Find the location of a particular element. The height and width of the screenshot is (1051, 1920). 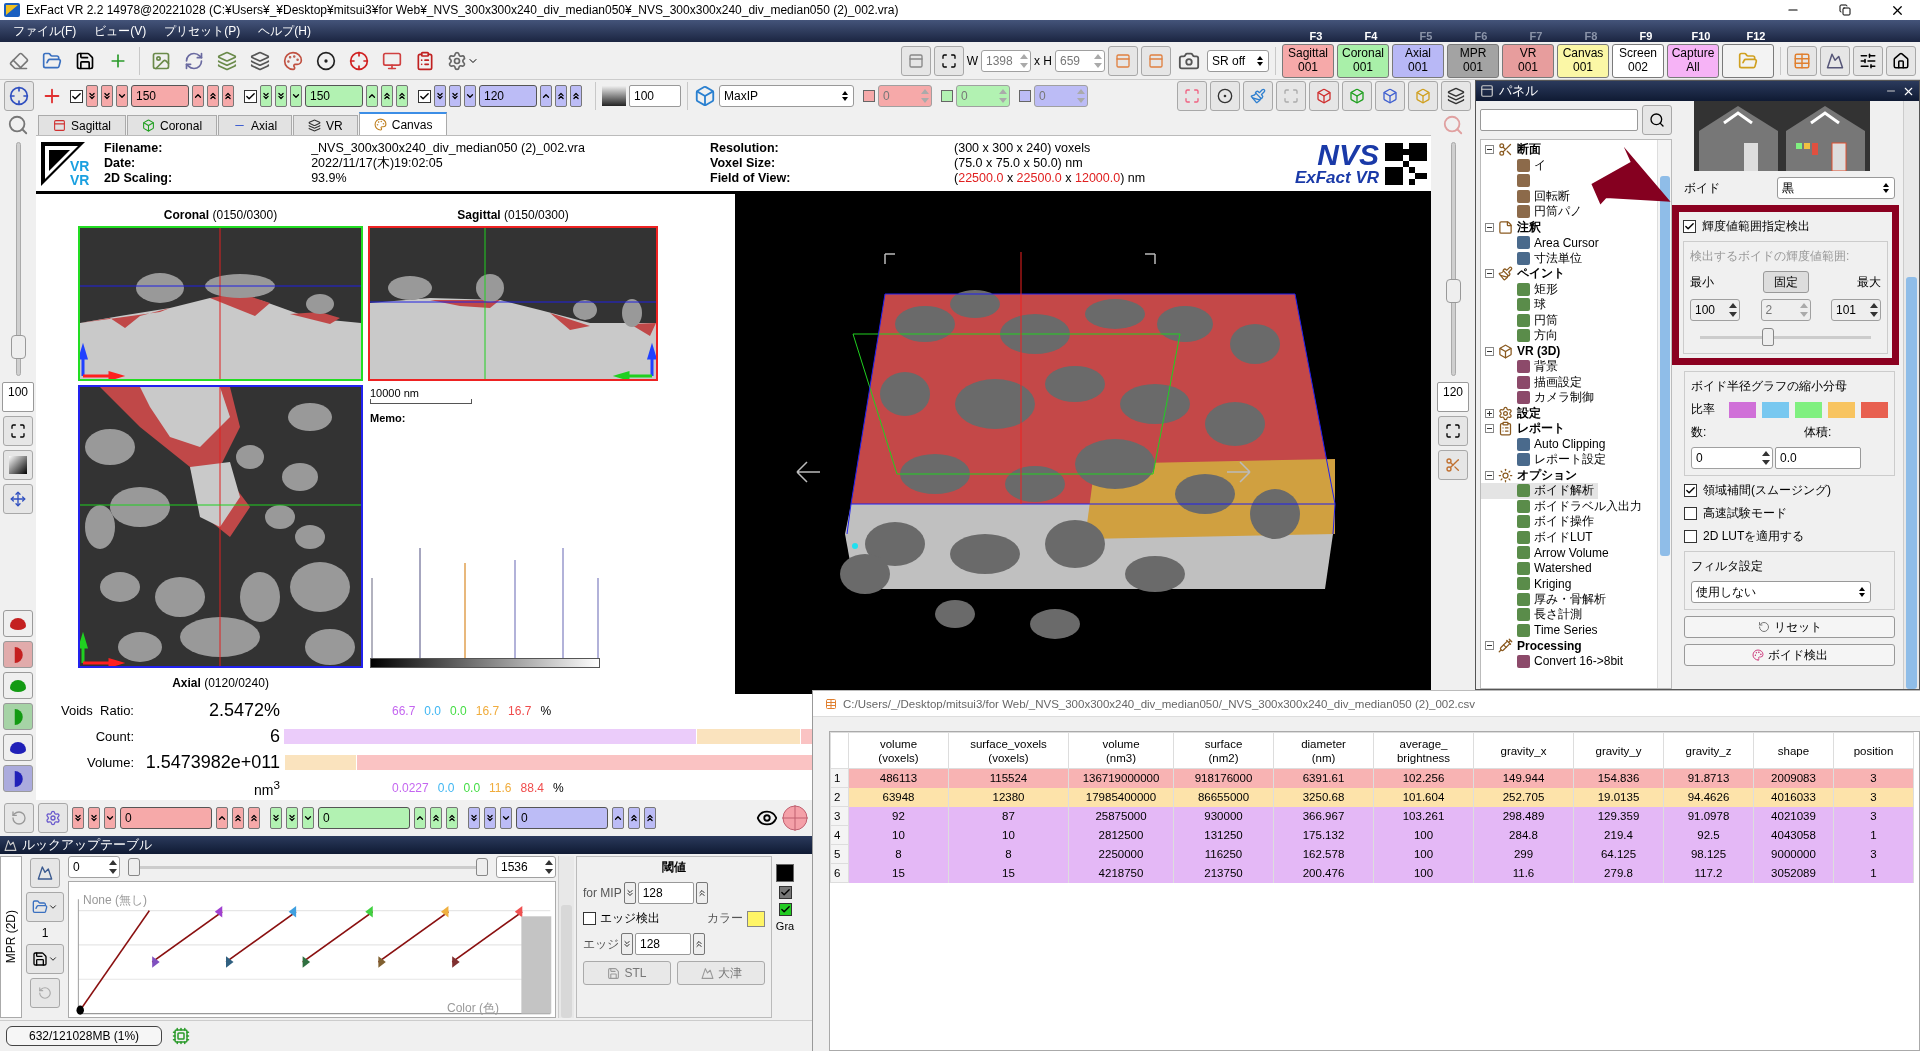

view-tab: VR is located at coordinates (325, 125).